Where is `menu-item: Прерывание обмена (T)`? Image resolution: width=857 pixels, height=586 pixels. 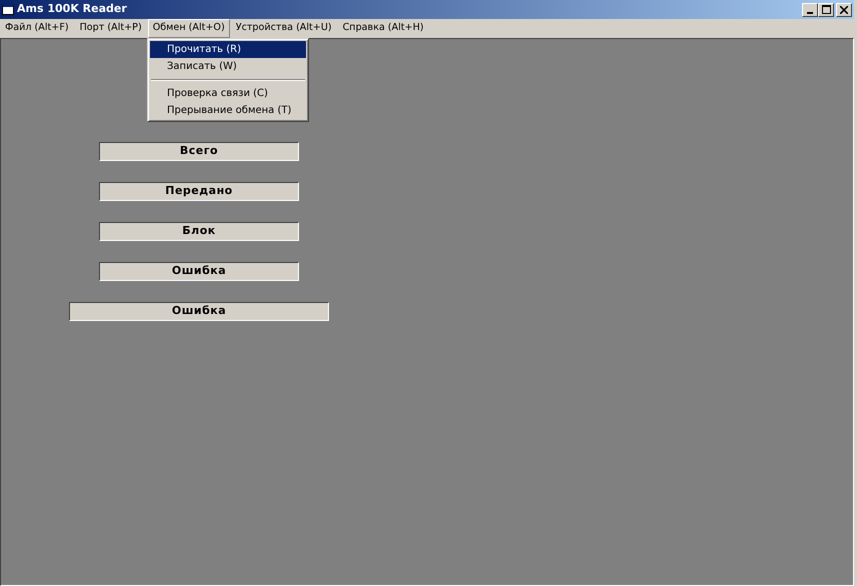
menu-item: Прерывание обмена (T) is located at coordinates (228, 110).